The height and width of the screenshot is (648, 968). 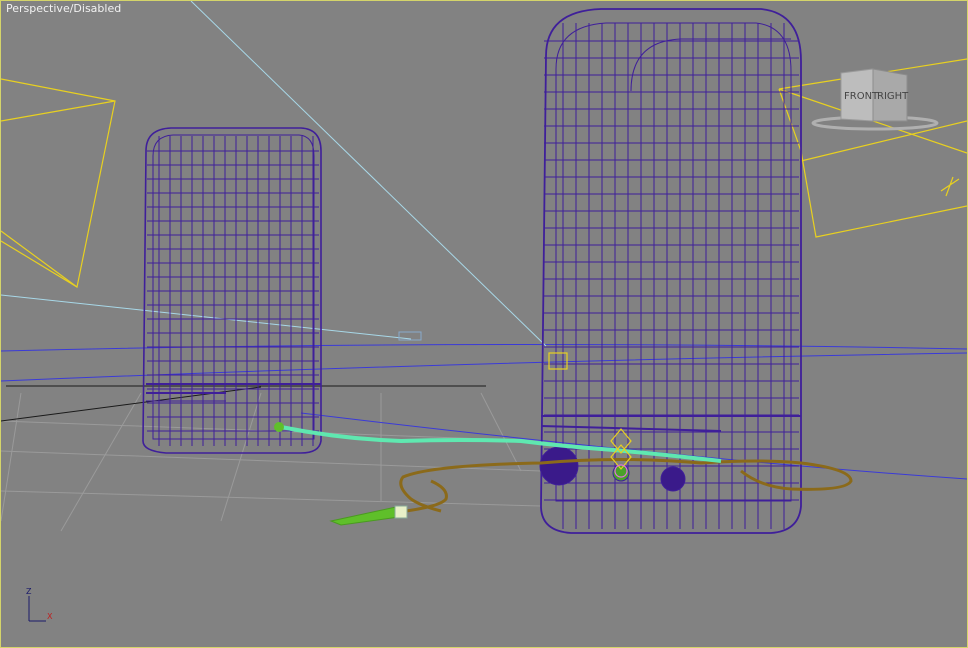 What do you see at coordinates (271, 462) in the screenshot?
I see `ground-grid` at bounding box center [271, 462].